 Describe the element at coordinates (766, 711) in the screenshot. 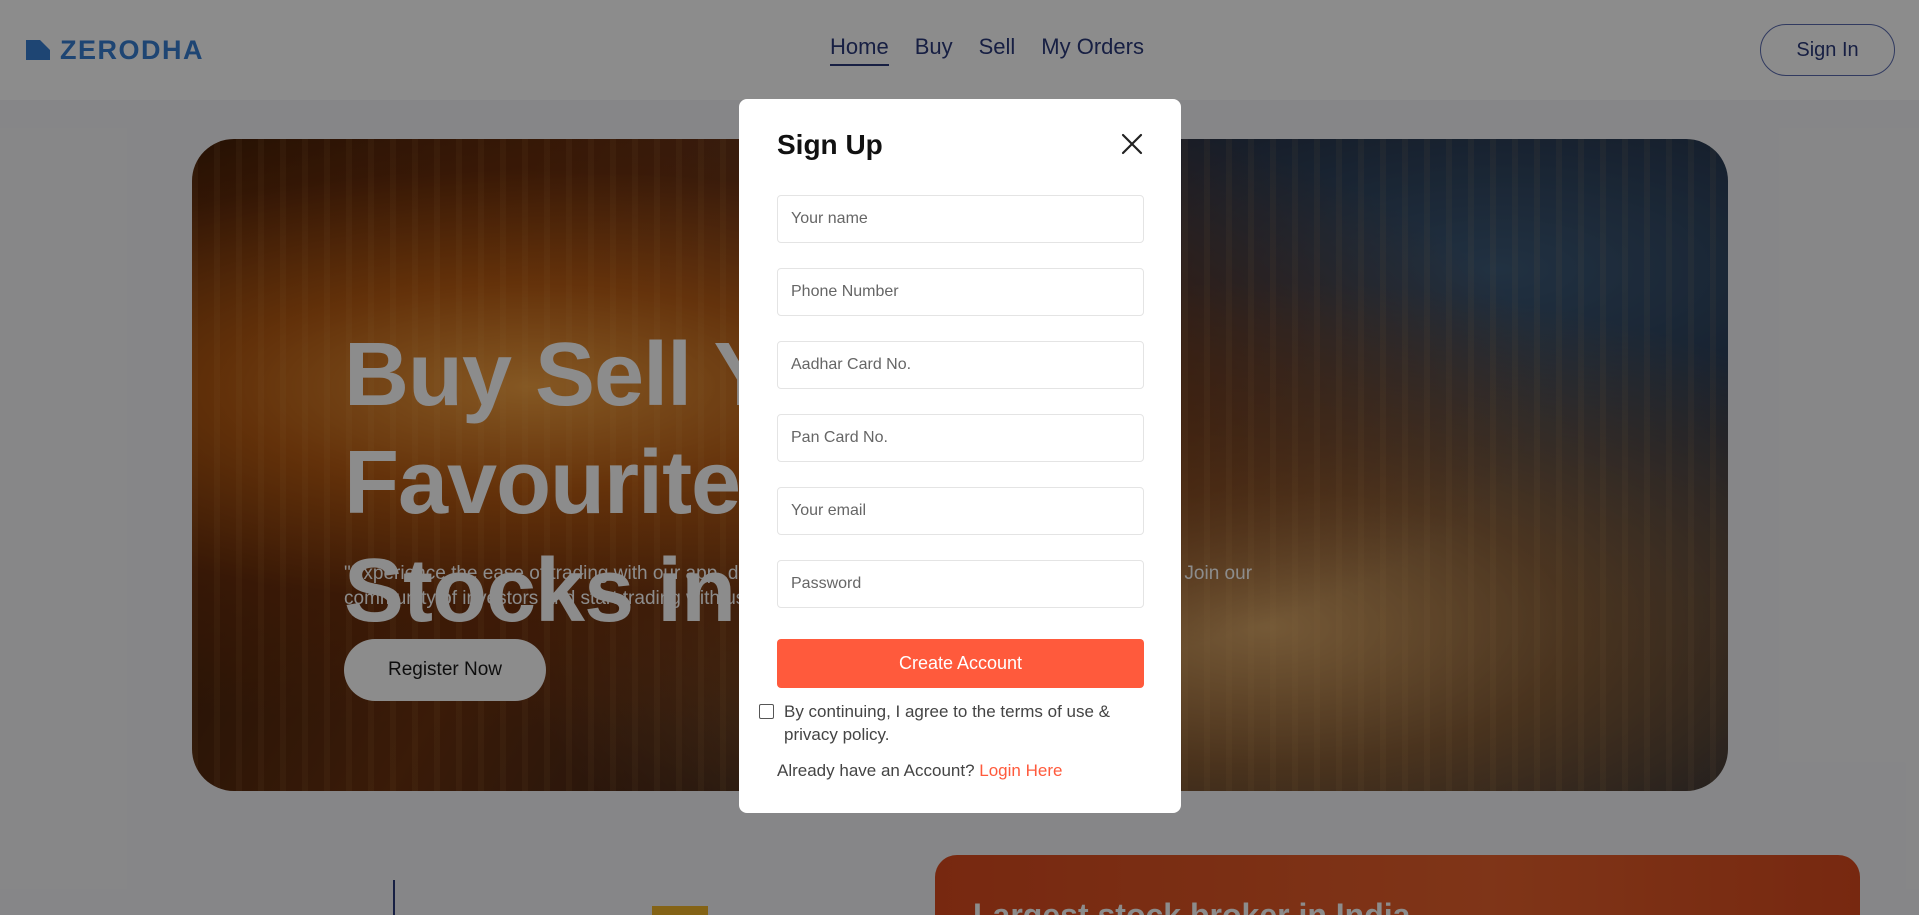

I see `terms-checkbox` at that location.